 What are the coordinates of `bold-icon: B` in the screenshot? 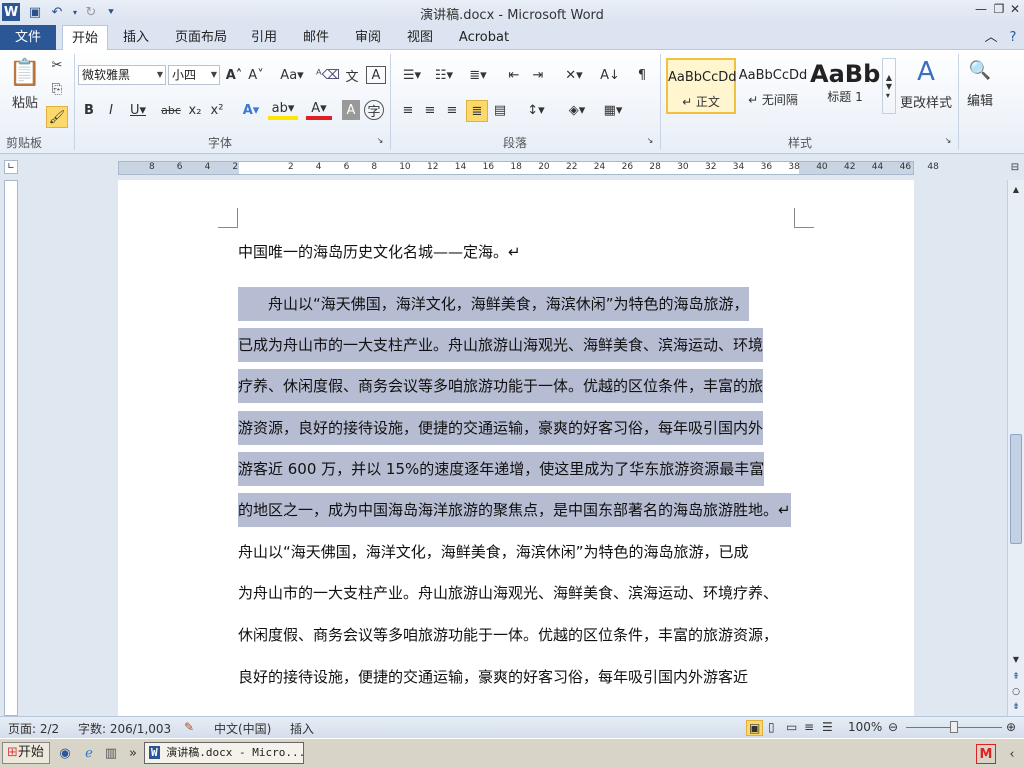 It's located at (89, 110).